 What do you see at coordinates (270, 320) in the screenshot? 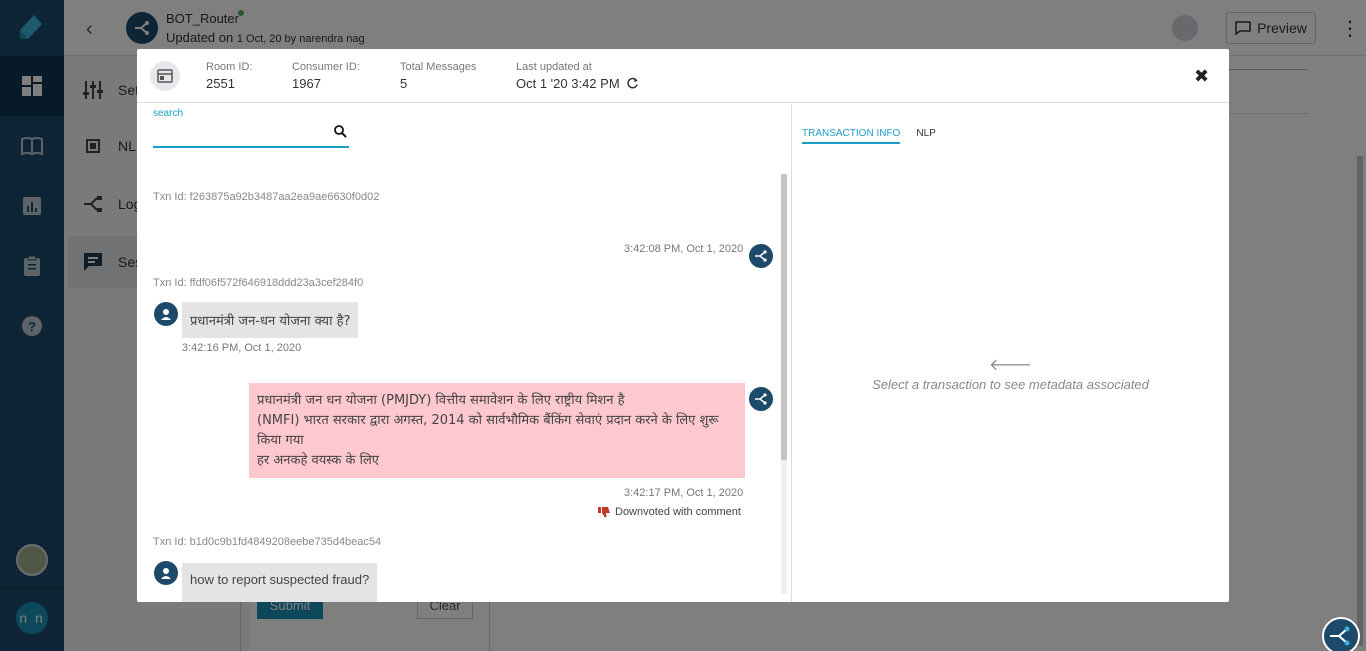
I see `user-message-bubble: प्रधानमंत्री जन-धन योजना क्या है?` at bounding box center [270, 320].